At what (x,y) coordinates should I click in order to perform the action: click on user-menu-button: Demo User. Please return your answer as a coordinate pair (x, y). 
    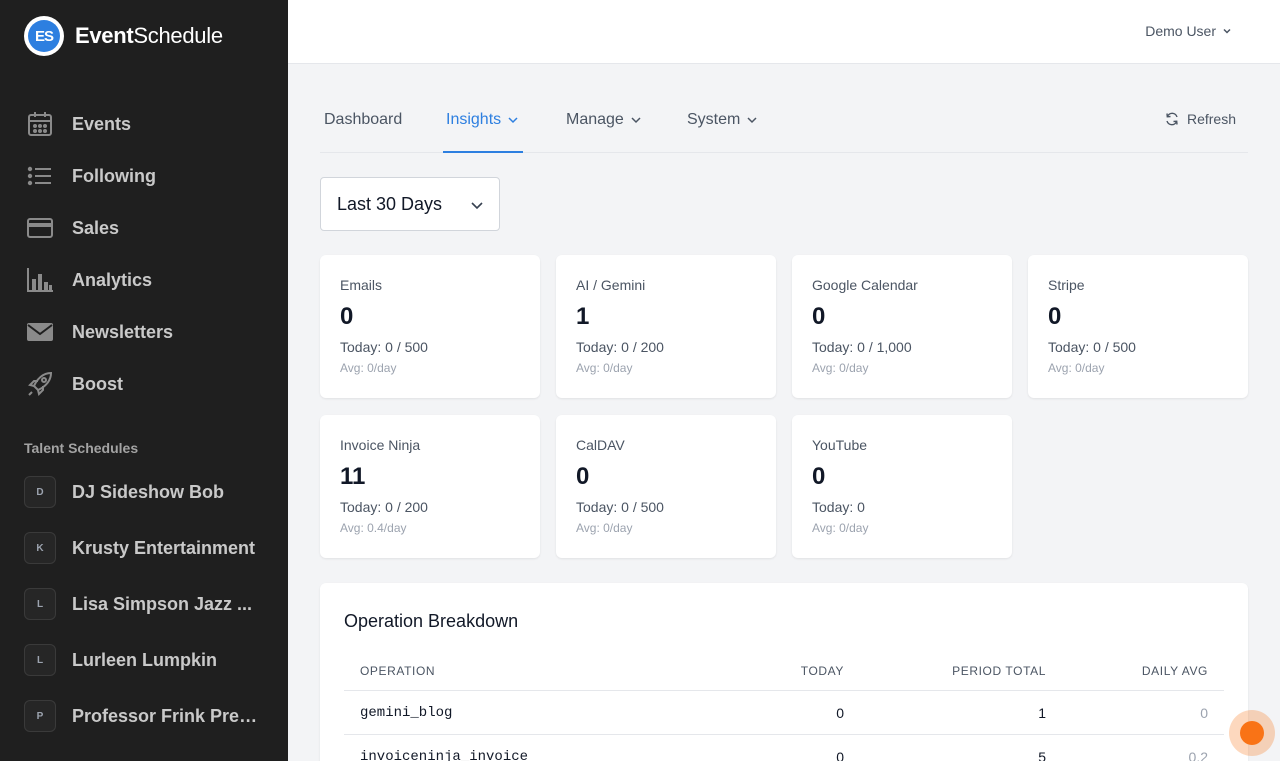
    Looking at the image, I should click on (1188, 31).